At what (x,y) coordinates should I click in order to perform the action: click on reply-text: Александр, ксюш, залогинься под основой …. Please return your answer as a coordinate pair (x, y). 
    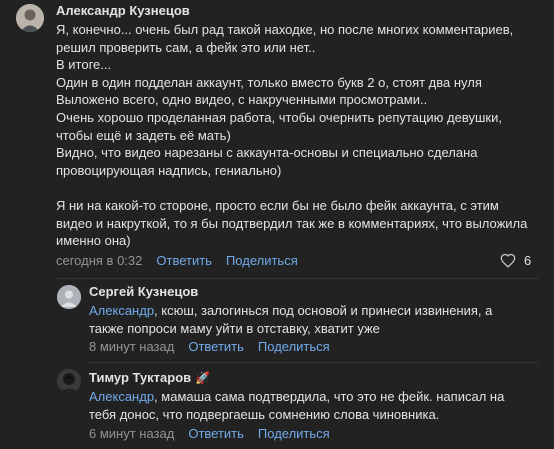
    Looking at the image, I should click on (304, 319).